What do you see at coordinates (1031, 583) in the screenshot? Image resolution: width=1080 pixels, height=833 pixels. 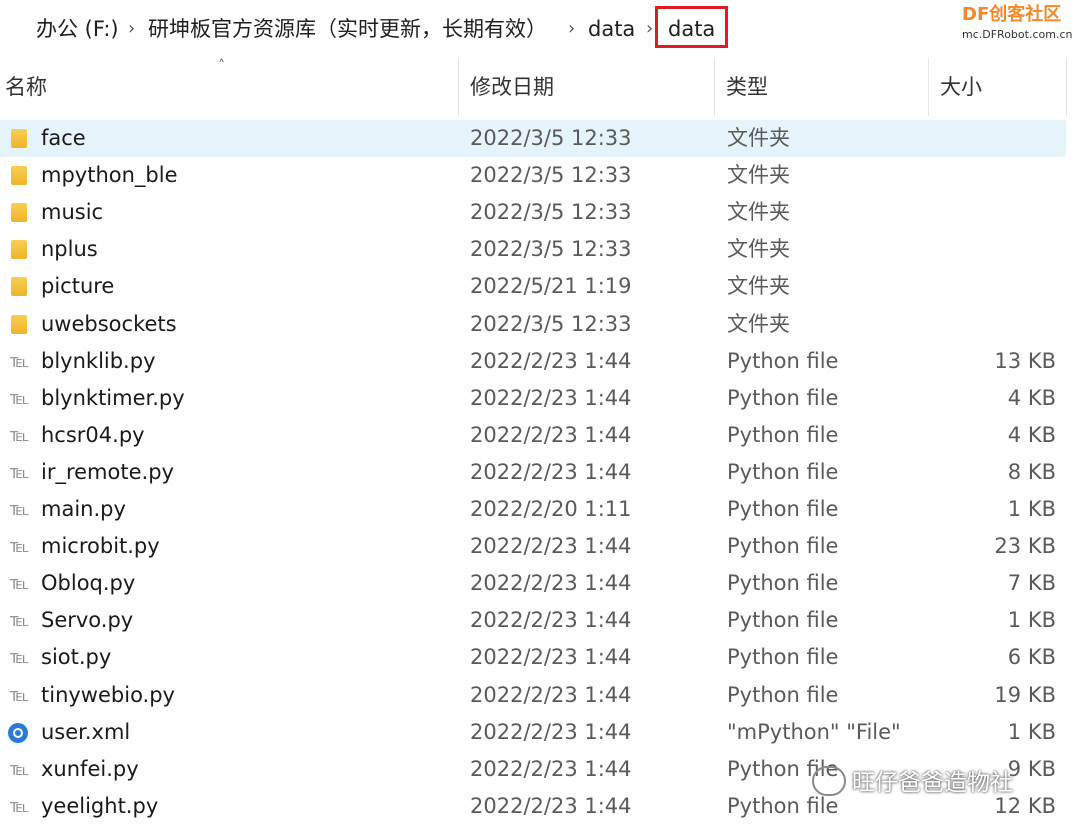 I see `file-size: 7 KB` at bounding box center [1031, 583].